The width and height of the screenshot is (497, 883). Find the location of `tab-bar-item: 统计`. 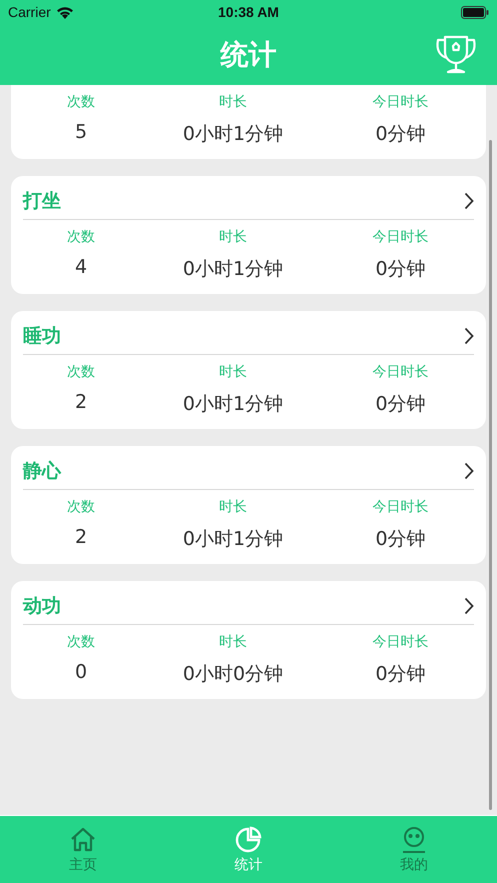

tab-bar-item: 统计 is located at coordinates (248, 850).